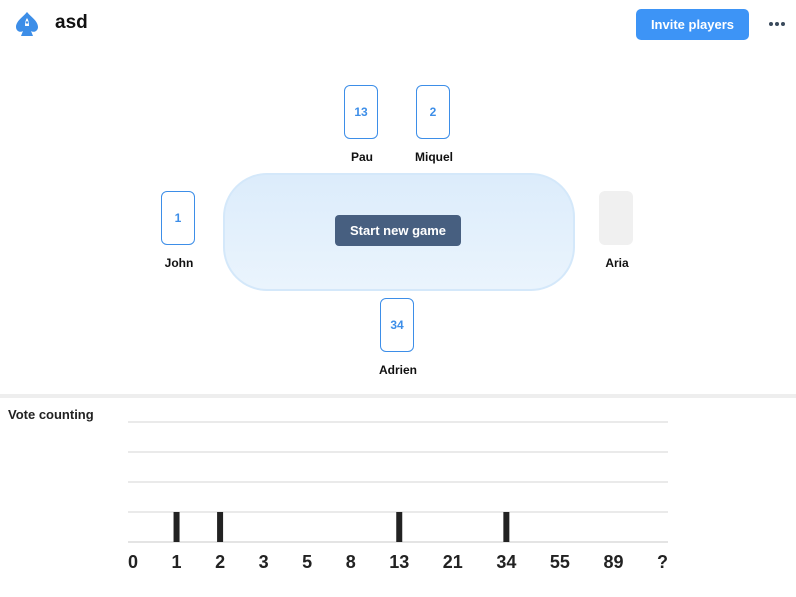 The height and width of the screenshot is (597, 796). What do you see at coordinates (133, 562) in the screenshot?
I see `x-tick-label: 0` at bounding box center [133, 562].